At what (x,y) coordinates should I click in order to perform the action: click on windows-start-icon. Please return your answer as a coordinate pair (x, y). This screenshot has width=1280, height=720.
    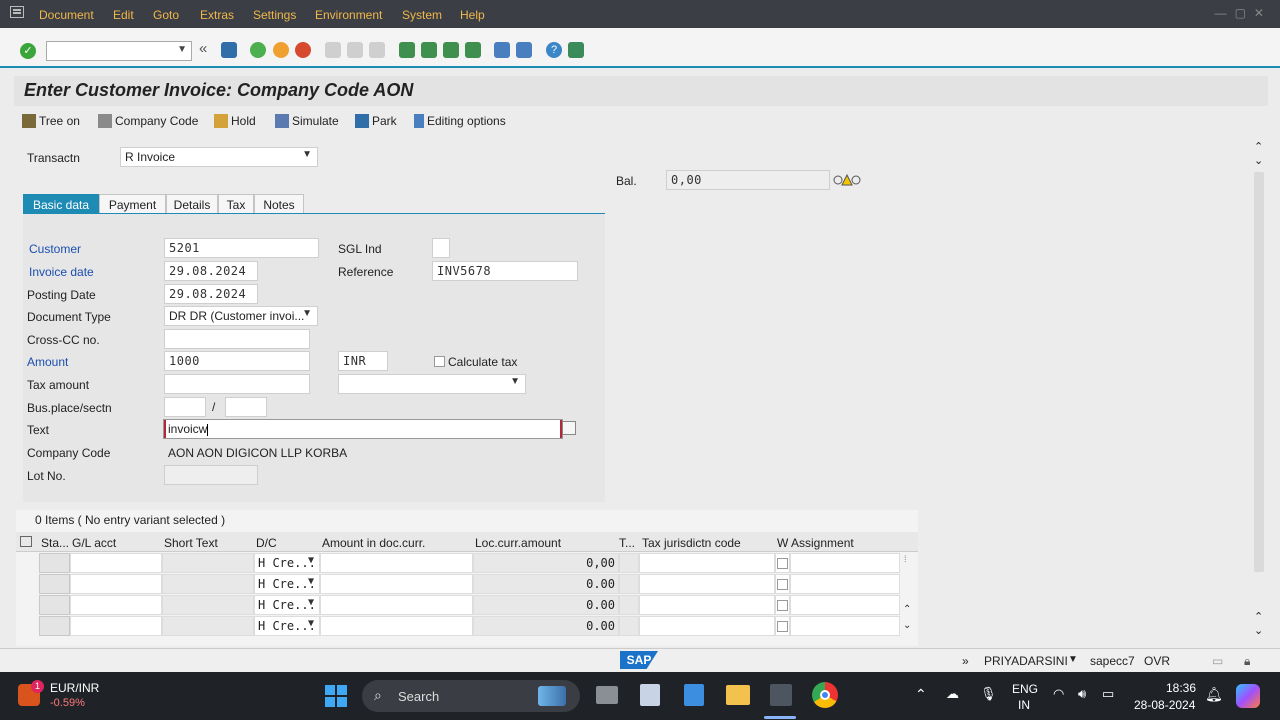
    Looking at the image, I should click on (336, 696).